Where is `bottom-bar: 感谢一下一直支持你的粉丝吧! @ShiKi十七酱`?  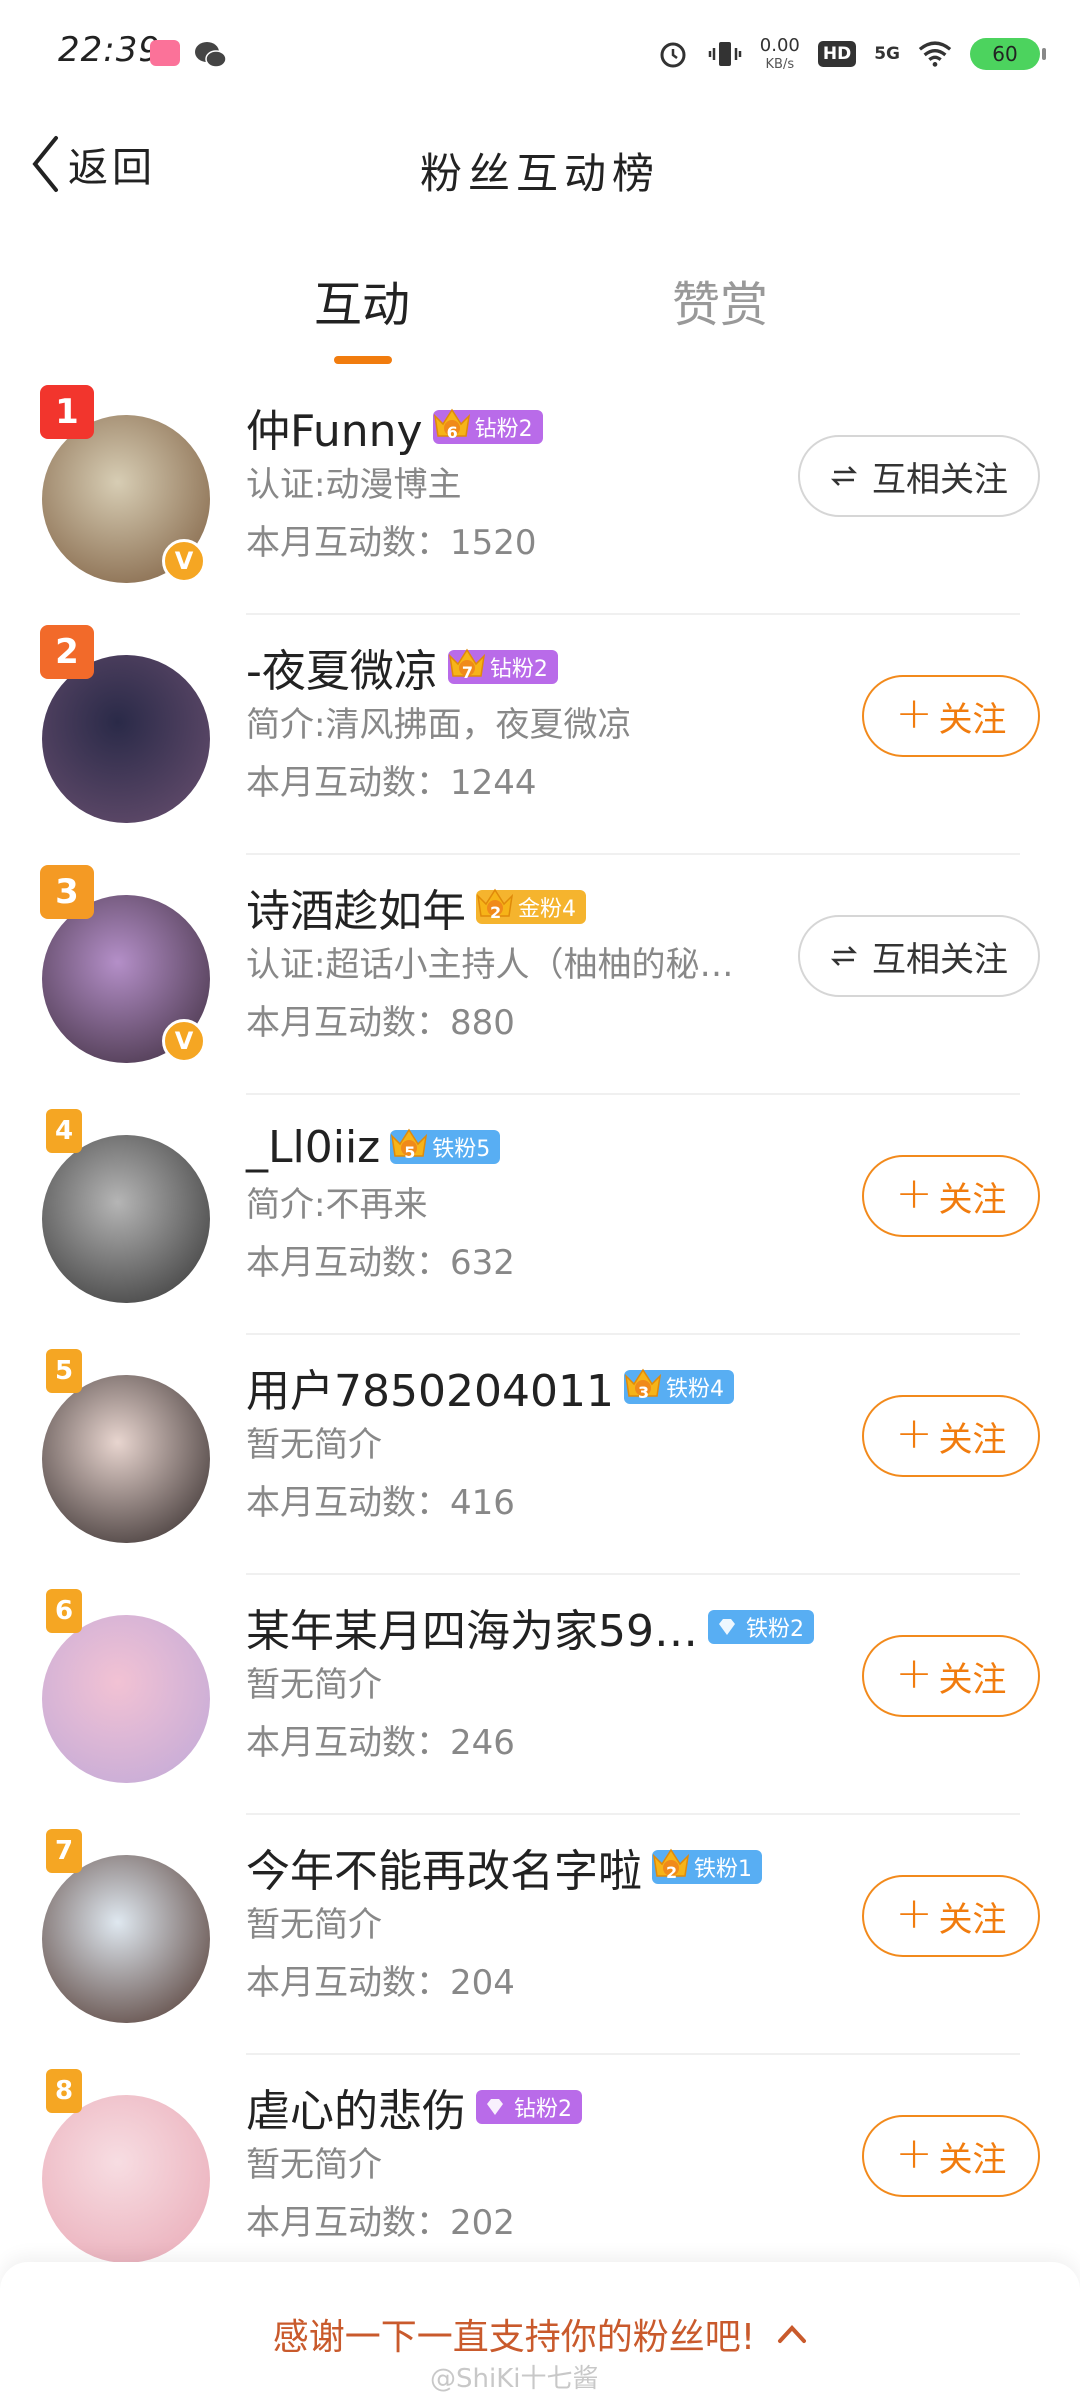
bottom-bar: 感谢一下一直支持你的粉丝吧! @ShiKi十七酱 is located at coordinates (540, 2331).